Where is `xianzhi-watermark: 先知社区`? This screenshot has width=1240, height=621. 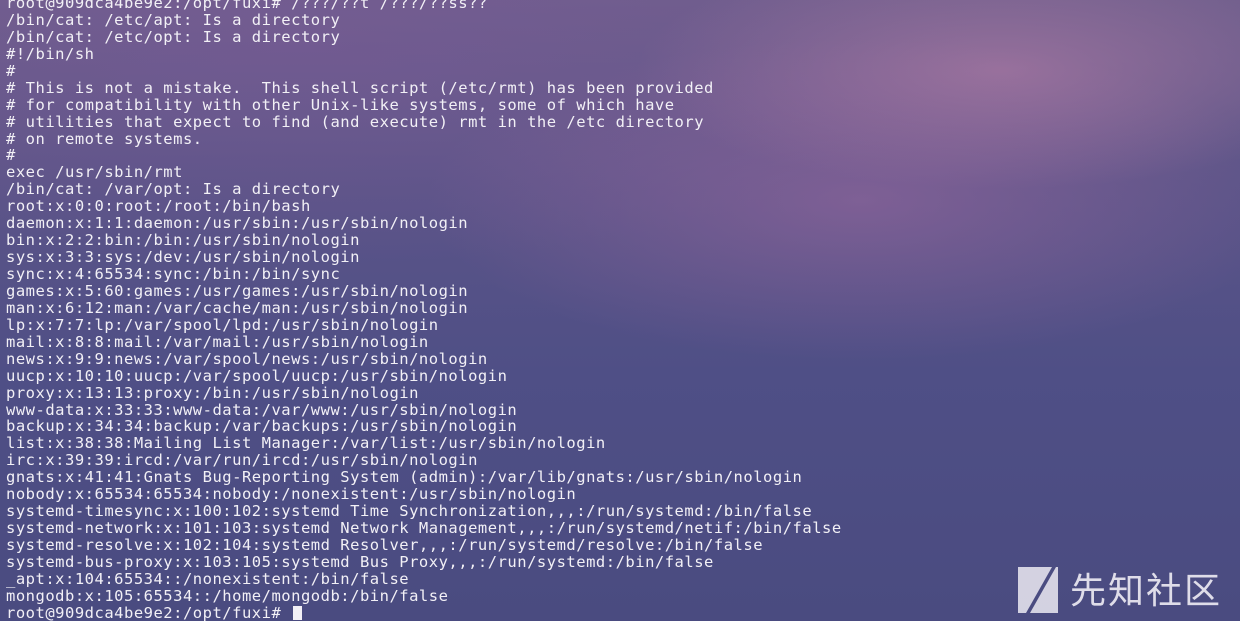
xianzhi-watermark: 先知社区 is located at coordinates (1119, 588).